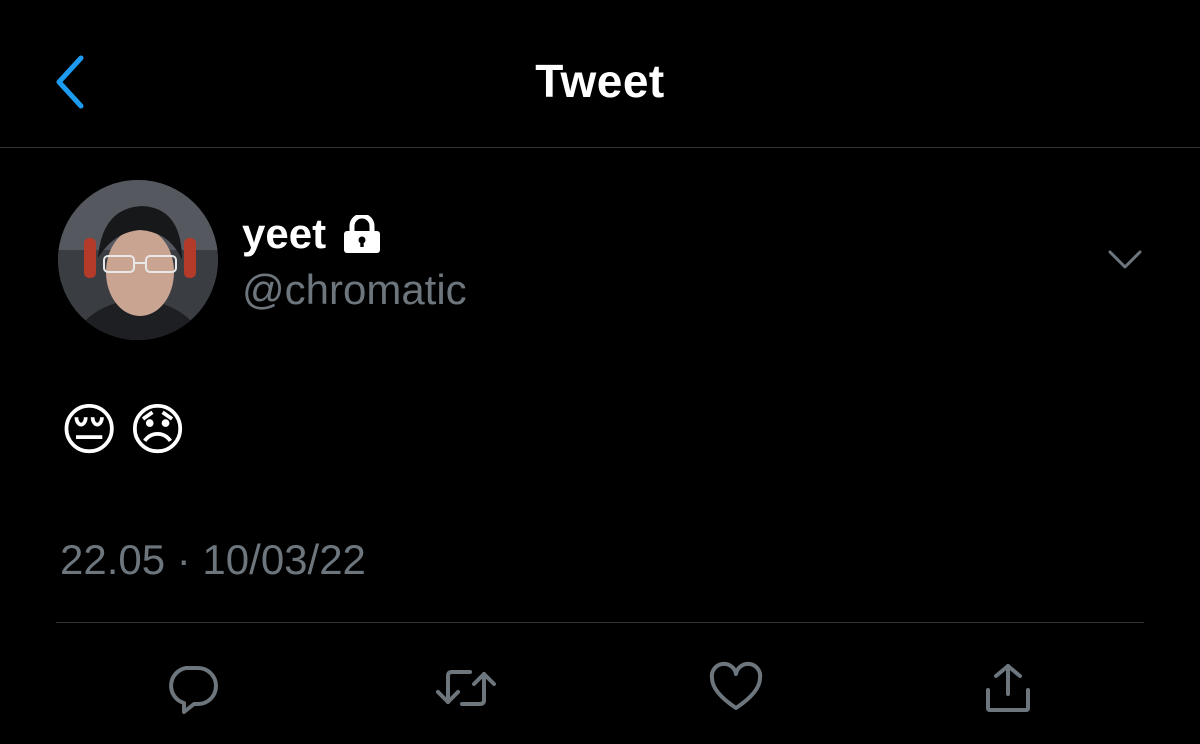 The width and height of the screenshot is (1200, 744). I want to click on tweet-actions-bar, so click(600, 688).